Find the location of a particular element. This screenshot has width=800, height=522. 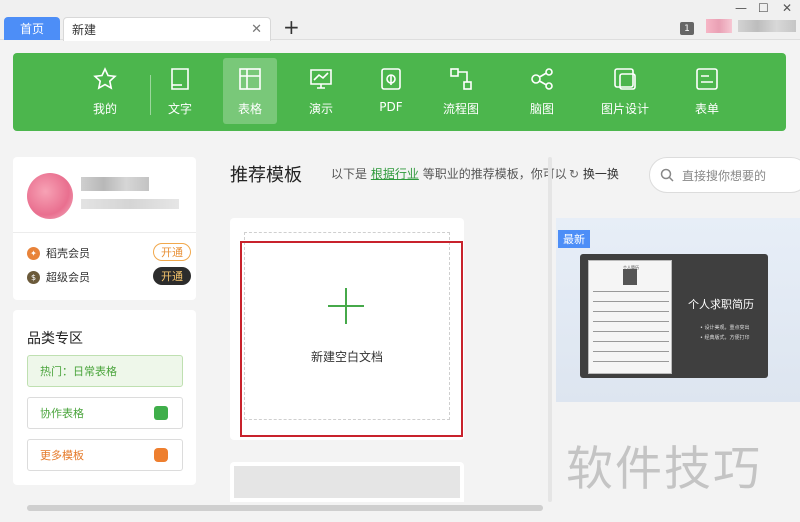

refresh-button: ↻ 换一换 is located at coordinates (594, 173).